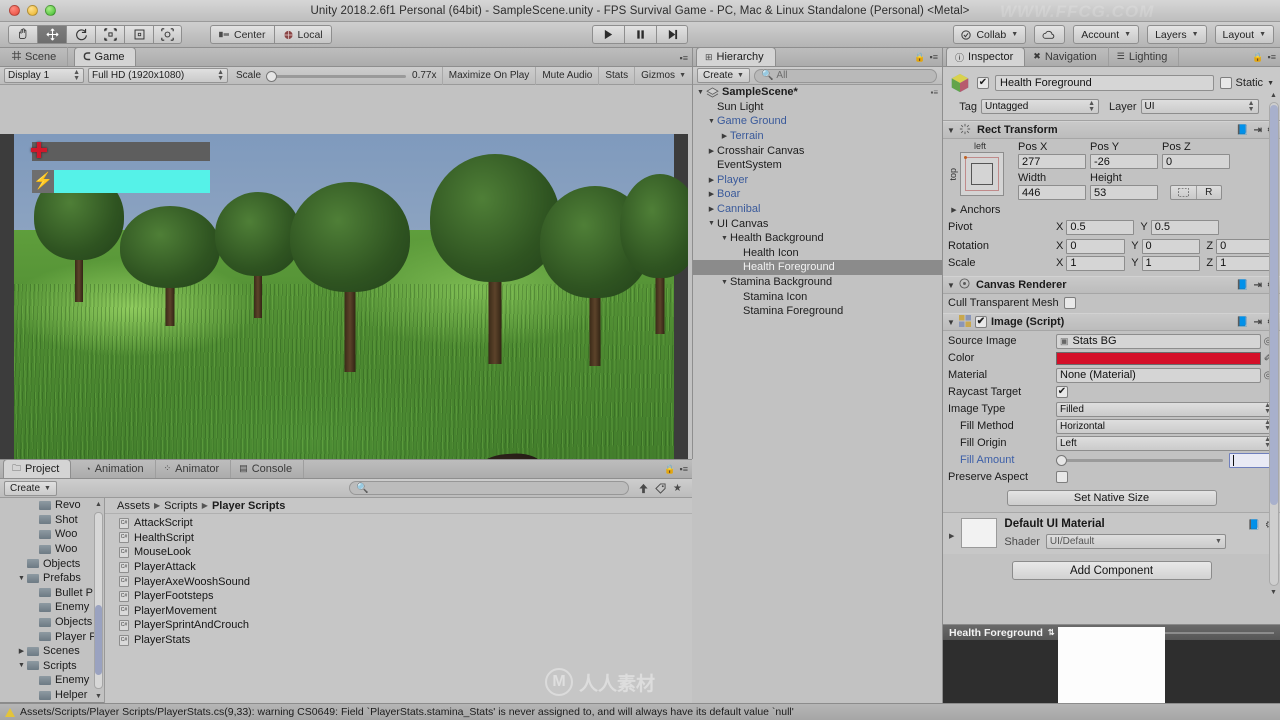  Describe the element at coordinates (52, 666) in the screenshot. I see `project-folder-item: ▼ Scripts` at that location.